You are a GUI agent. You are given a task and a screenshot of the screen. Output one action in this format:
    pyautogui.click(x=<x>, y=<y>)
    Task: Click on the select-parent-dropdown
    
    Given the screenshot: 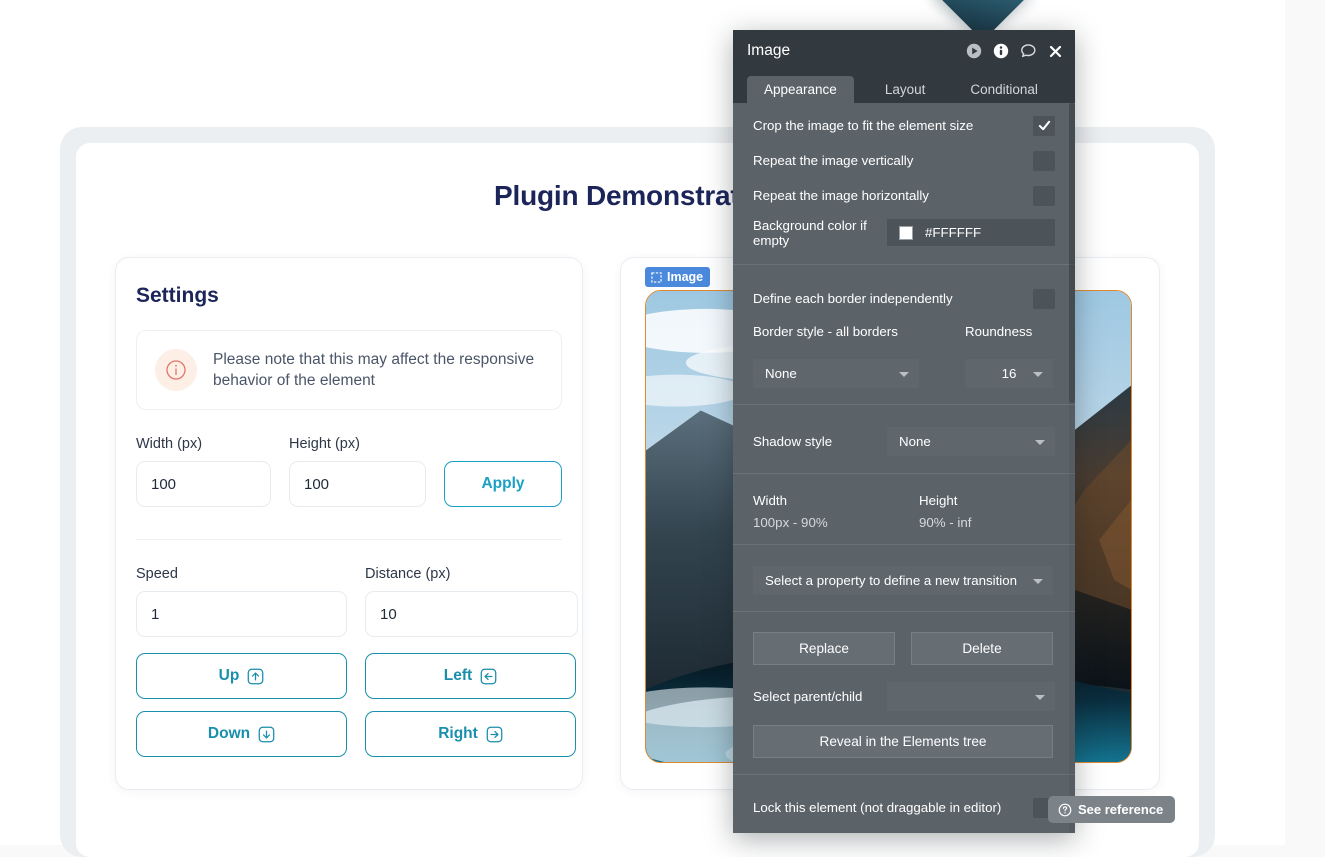 What is the action you would take?
    pyautogui.click(x=971, y=696)
    